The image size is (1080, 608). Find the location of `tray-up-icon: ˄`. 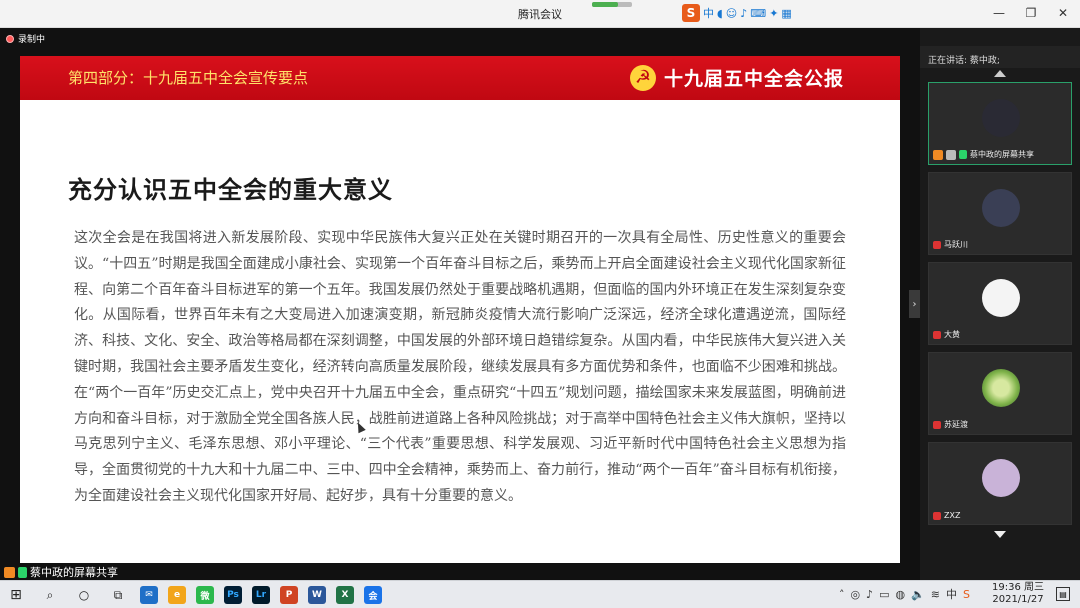

tray-up-icon: ˄ is located at coordinates (842, 594).